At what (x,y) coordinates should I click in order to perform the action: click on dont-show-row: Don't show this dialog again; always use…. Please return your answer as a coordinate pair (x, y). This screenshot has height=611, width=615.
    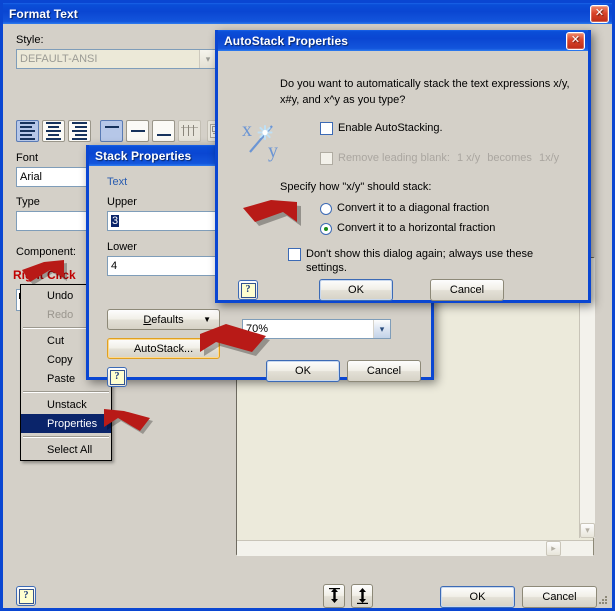
    Looking at the image, I should click on (433, 261).